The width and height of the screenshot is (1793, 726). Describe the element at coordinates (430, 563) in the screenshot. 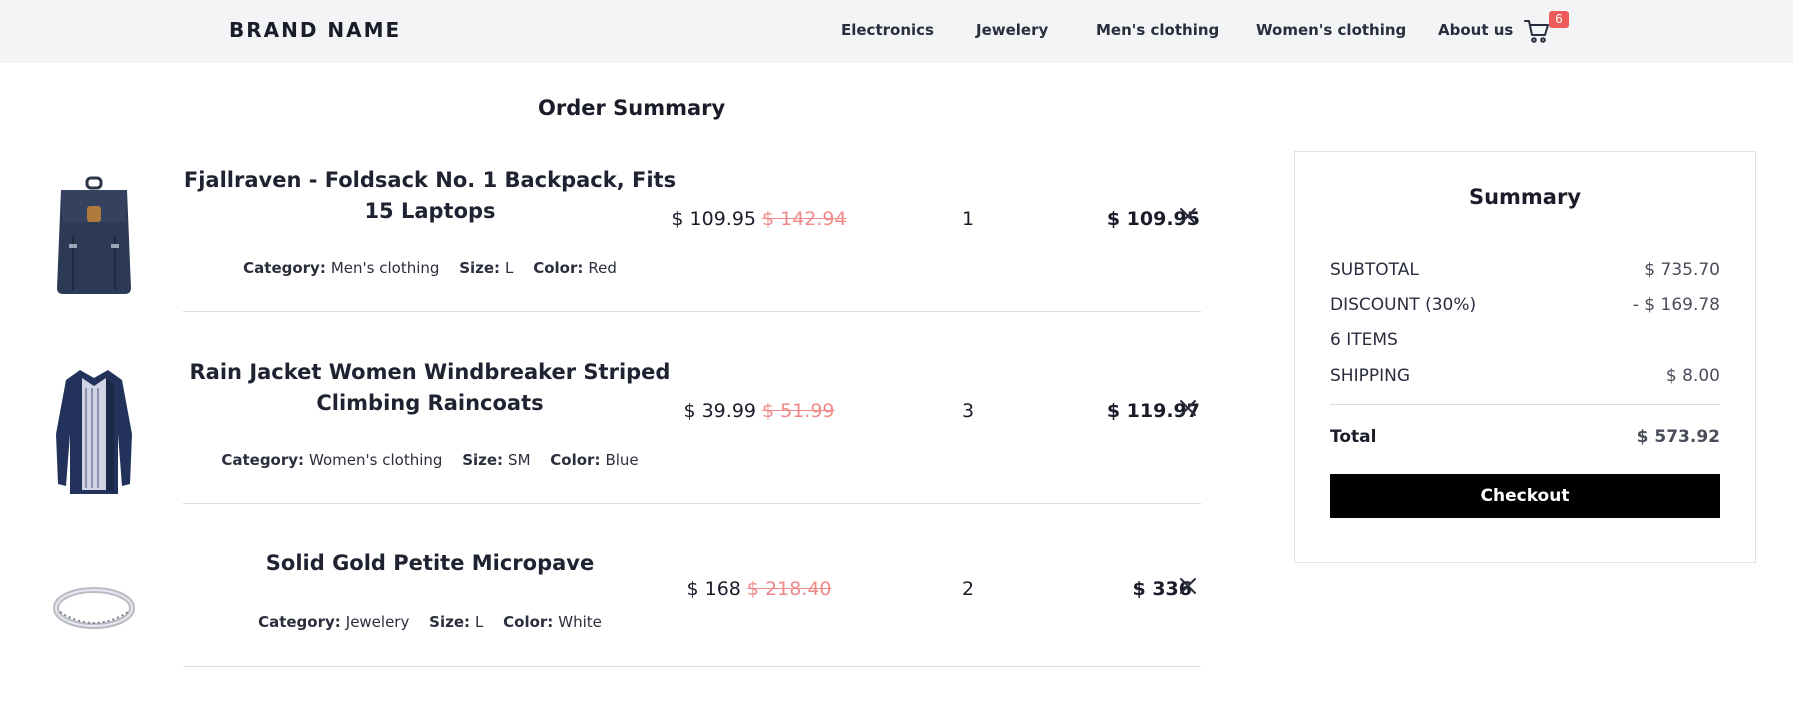

I see `product-name: Solid Gold Petite Micropave` at that location.